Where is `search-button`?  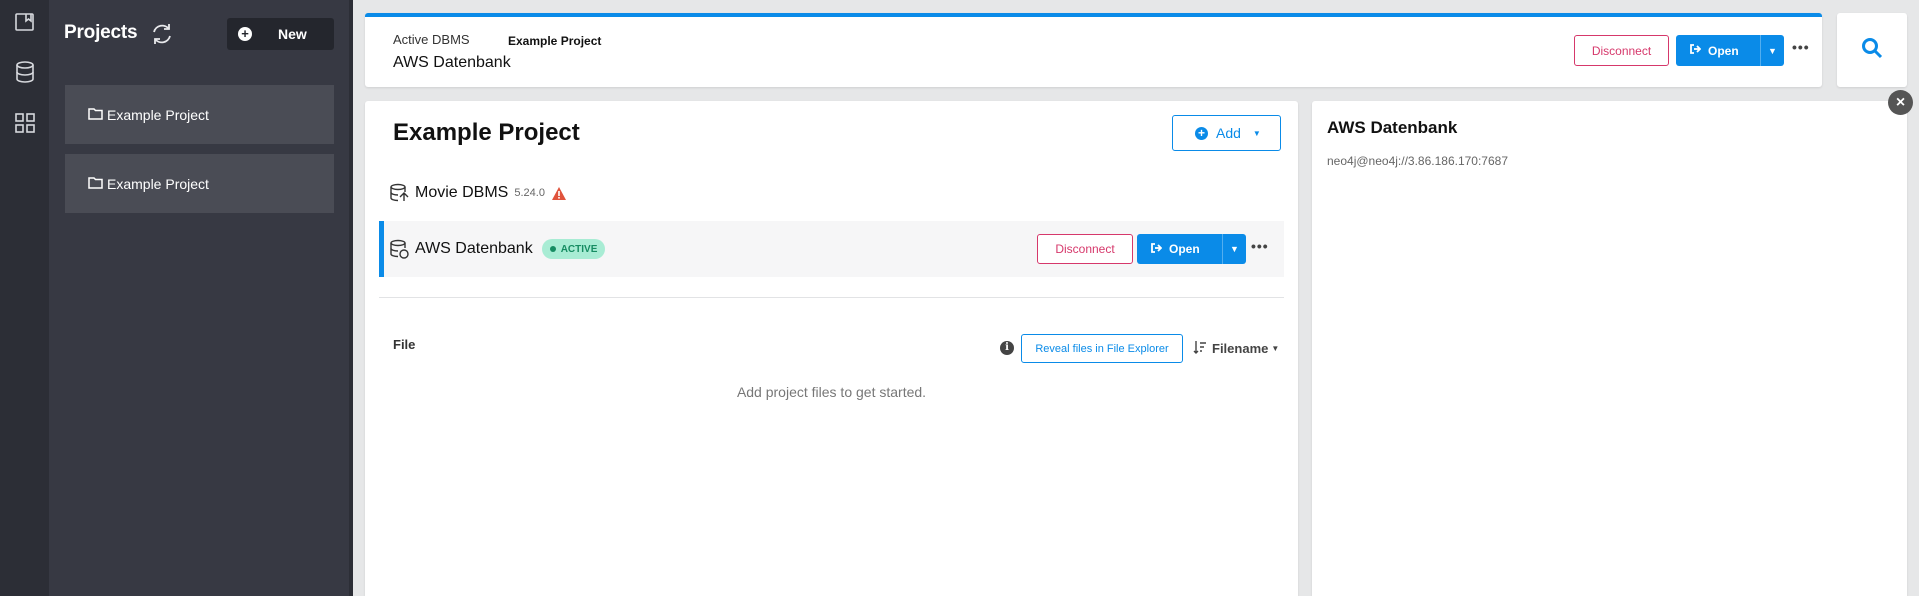
search-button is located at coordinates (1872, 50).